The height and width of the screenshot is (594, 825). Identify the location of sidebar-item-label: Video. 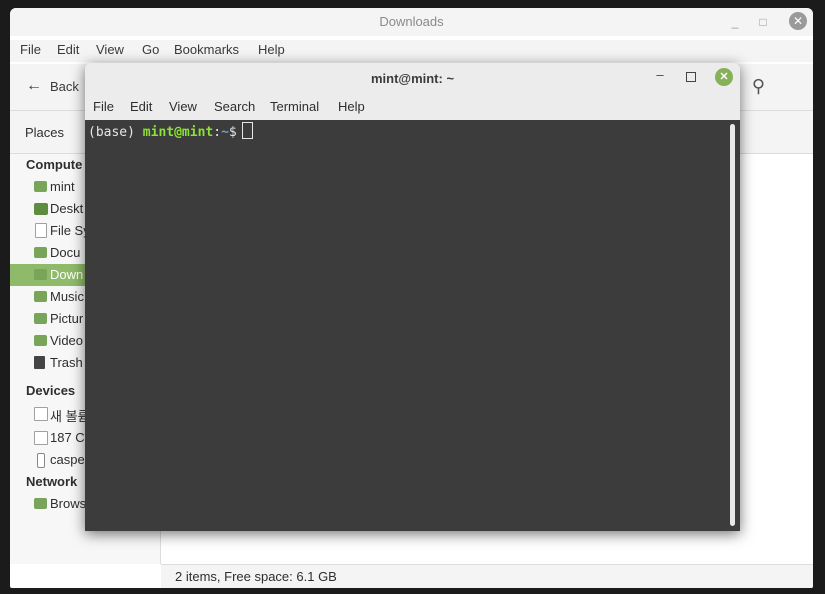
(67, 340).